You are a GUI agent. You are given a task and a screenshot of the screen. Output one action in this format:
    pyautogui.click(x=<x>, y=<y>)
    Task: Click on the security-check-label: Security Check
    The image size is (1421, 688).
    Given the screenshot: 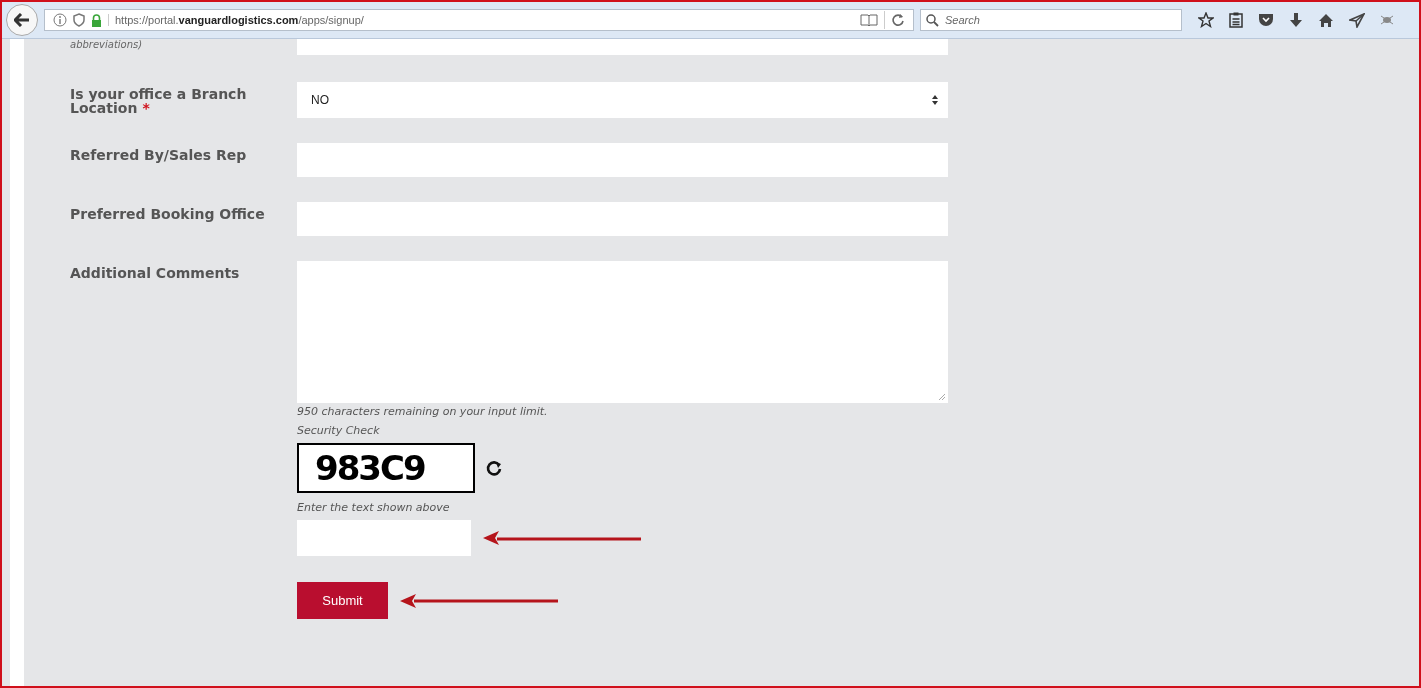 What is the action you would take?
    pyautogui.click(x=339, y=430)
    